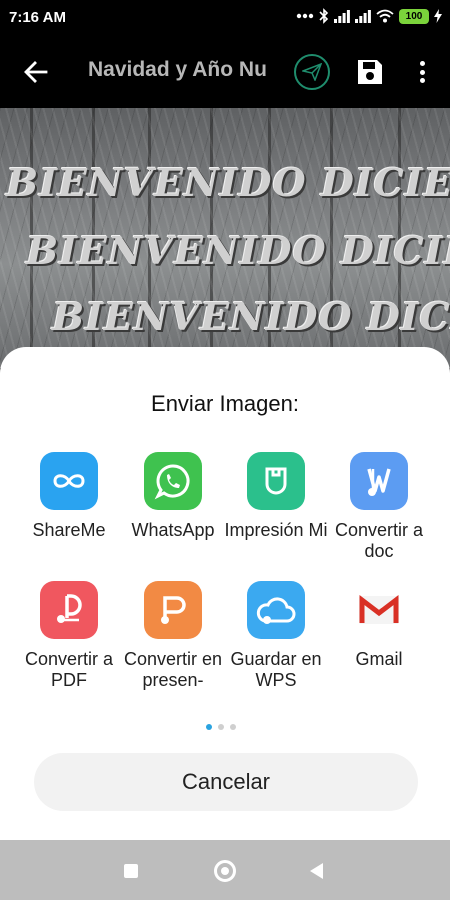 The height and width of the screenshot is (900, 450). What do you see at coordinates (69, 669) in the screenshot?
I see `share-target-label: Convertir a PDF` at bounding box center [69, 669].